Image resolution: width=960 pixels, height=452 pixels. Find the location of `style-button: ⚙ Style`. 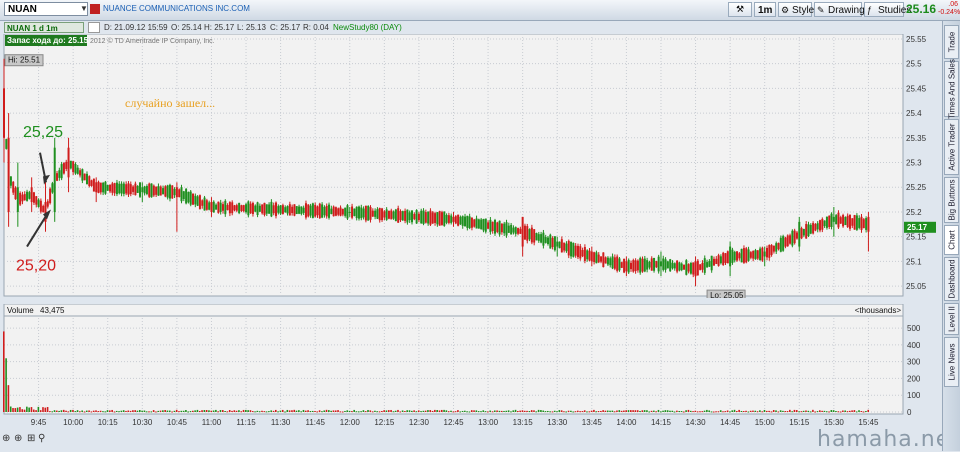

style-button: ⚙ Style is located at coordinates (796, 9).